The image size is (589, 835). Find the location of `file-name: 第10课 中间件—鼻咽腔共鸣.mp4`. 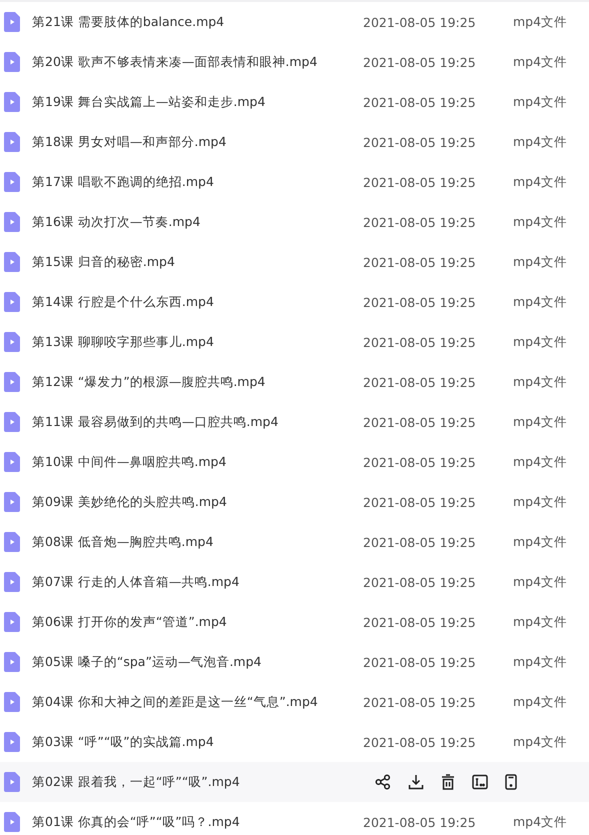

file-name: 第10课 中间件—鼻咽腔共鸣.mp4 is located at coordinates (192, 462).